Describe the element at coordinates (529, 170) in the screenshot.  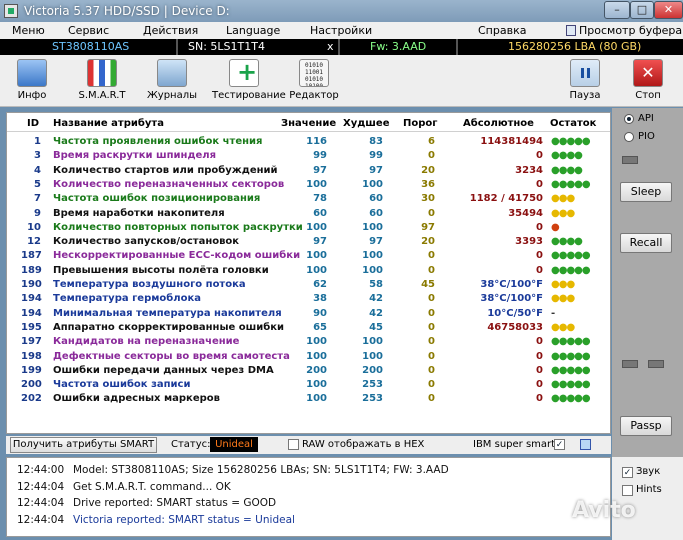
I see `attr-raw: 3234` at that location.